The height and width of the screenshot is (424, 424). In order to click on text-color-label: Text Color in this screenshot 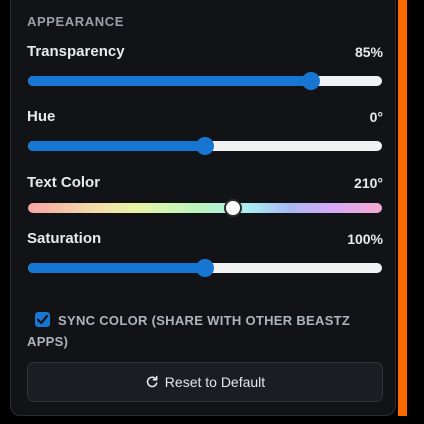, I will do `click(64, 182)`.